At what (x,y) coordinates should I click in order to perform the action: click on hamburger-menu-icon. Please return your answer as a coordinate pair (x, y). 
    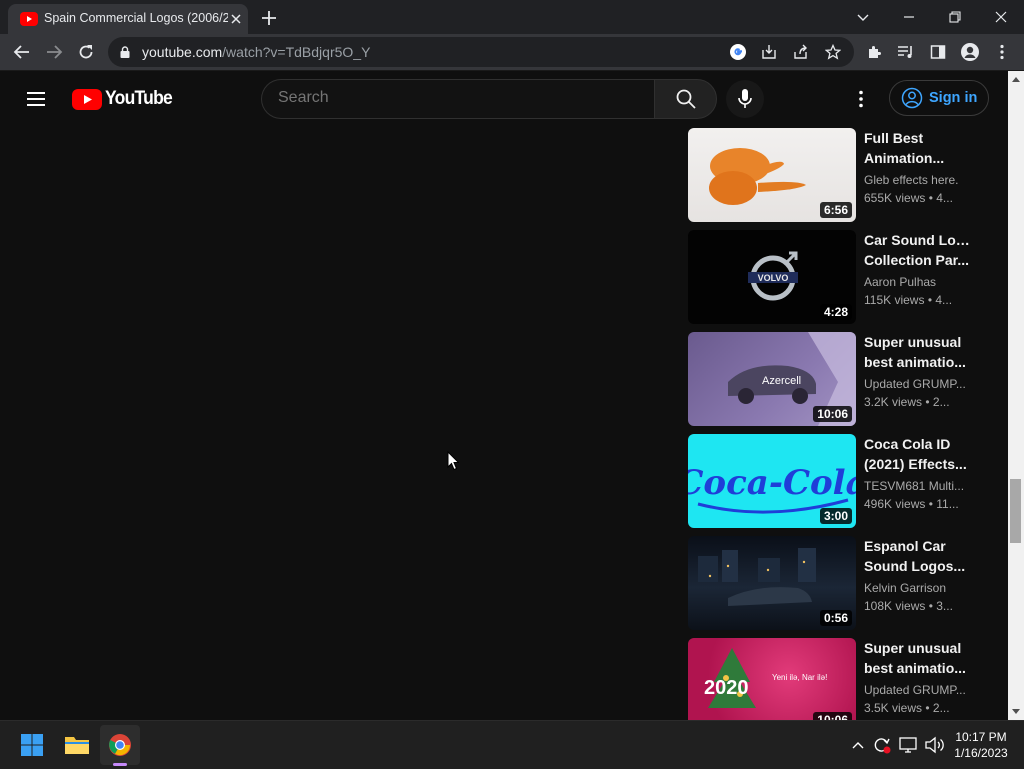
    Looking at the image, I should click on (36, 99).